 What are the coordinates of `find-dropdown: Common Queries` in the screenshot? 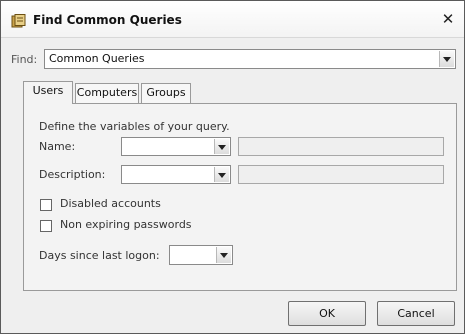 It's located at (250, 59).